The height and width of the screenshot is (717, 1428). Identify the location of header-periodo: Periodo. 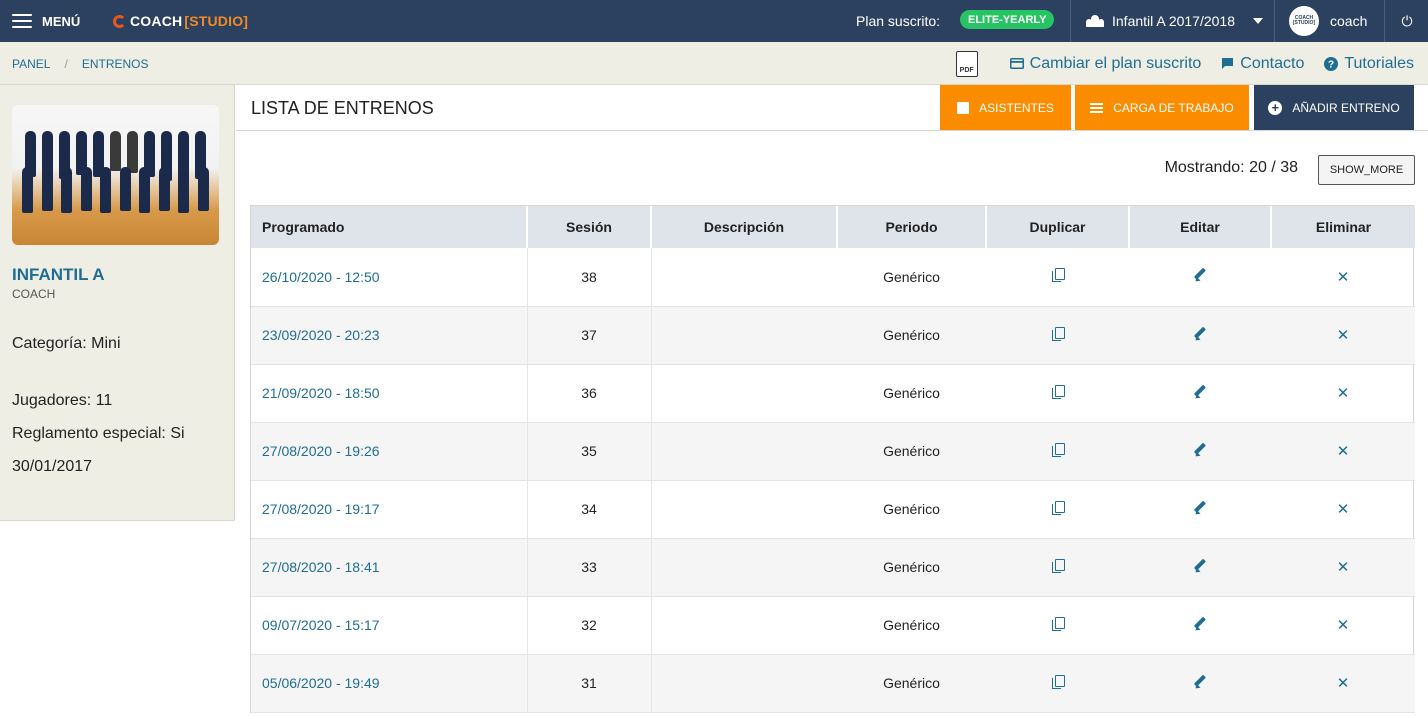
(912, 227).